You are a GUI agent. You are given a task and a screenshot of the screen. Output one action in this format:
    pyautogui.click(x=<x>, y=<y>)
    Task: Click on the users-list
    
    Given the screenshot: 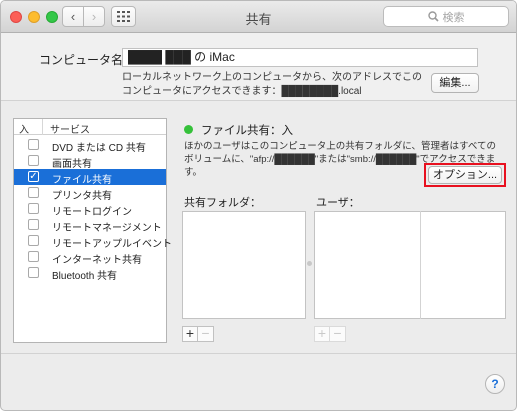 What is the action you would take?
    pyautogui.click(x=410, y=265)
    